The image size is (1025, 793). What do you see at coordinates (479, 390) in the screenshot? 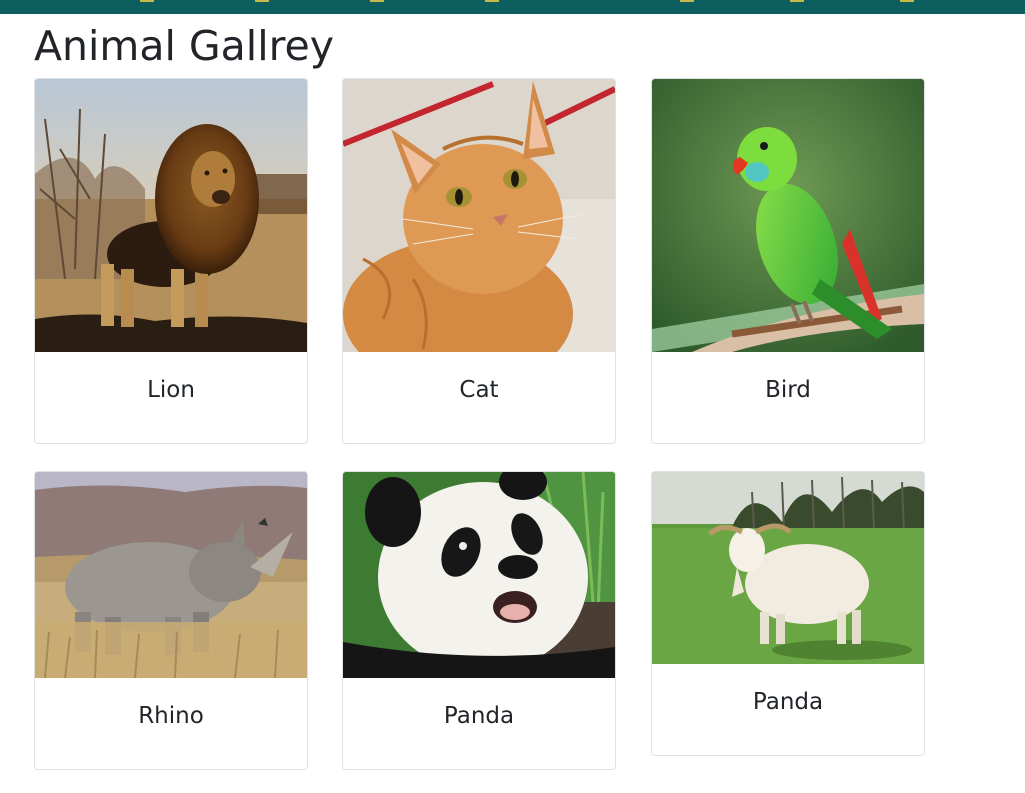
I see `card-title: Cat` at bounding box center [479, 390].